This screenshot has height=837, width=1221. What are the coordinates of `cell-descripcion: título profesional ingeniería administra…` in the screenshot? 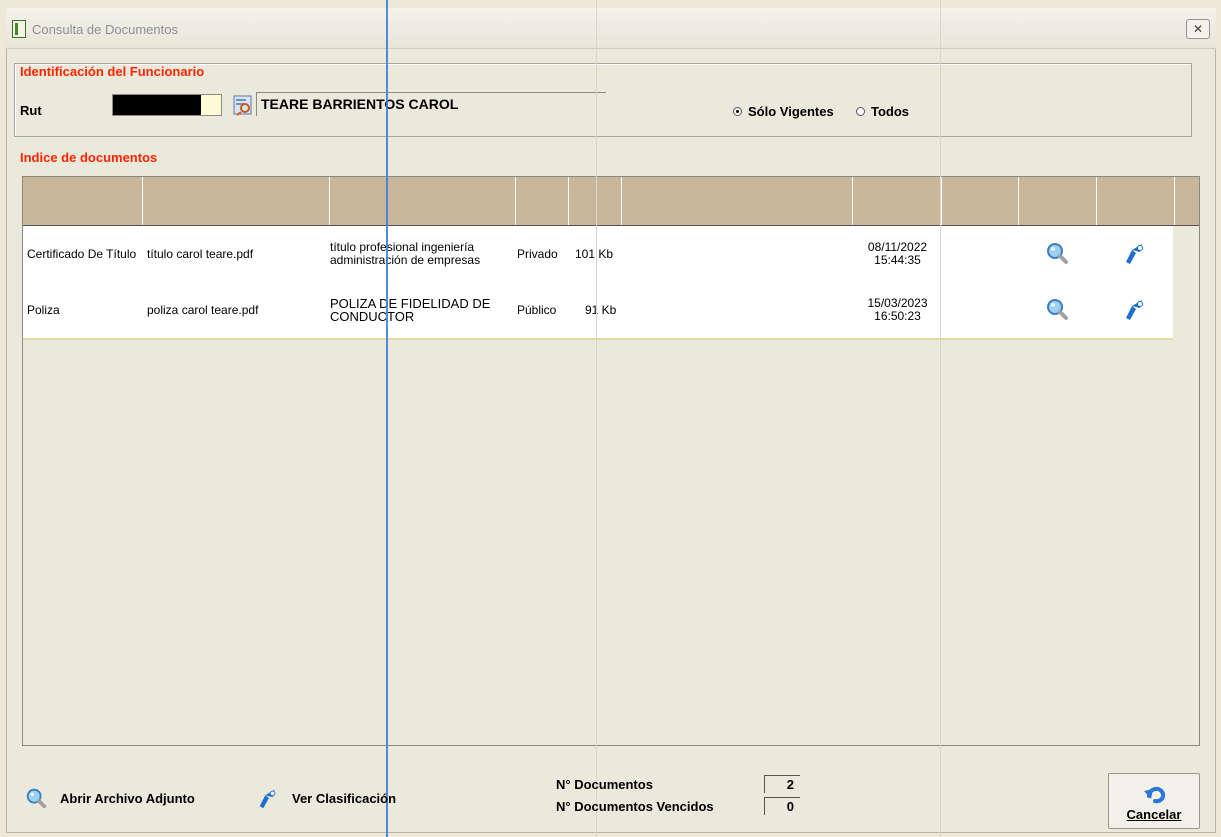 It's located at (405, 253).